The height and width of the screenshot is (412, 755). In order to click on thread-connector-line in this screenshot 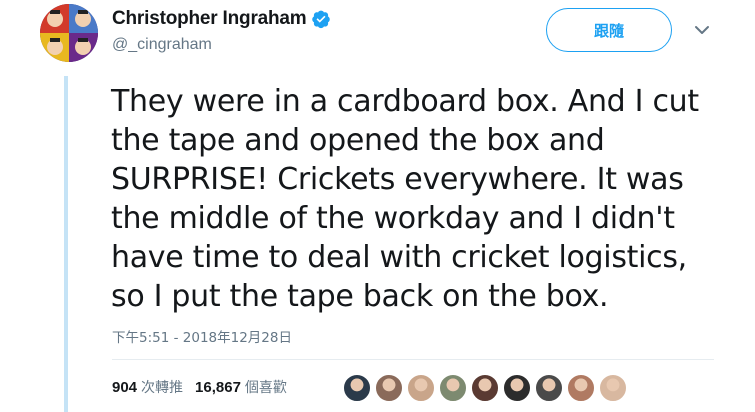, I will do `click(66, 244)`.